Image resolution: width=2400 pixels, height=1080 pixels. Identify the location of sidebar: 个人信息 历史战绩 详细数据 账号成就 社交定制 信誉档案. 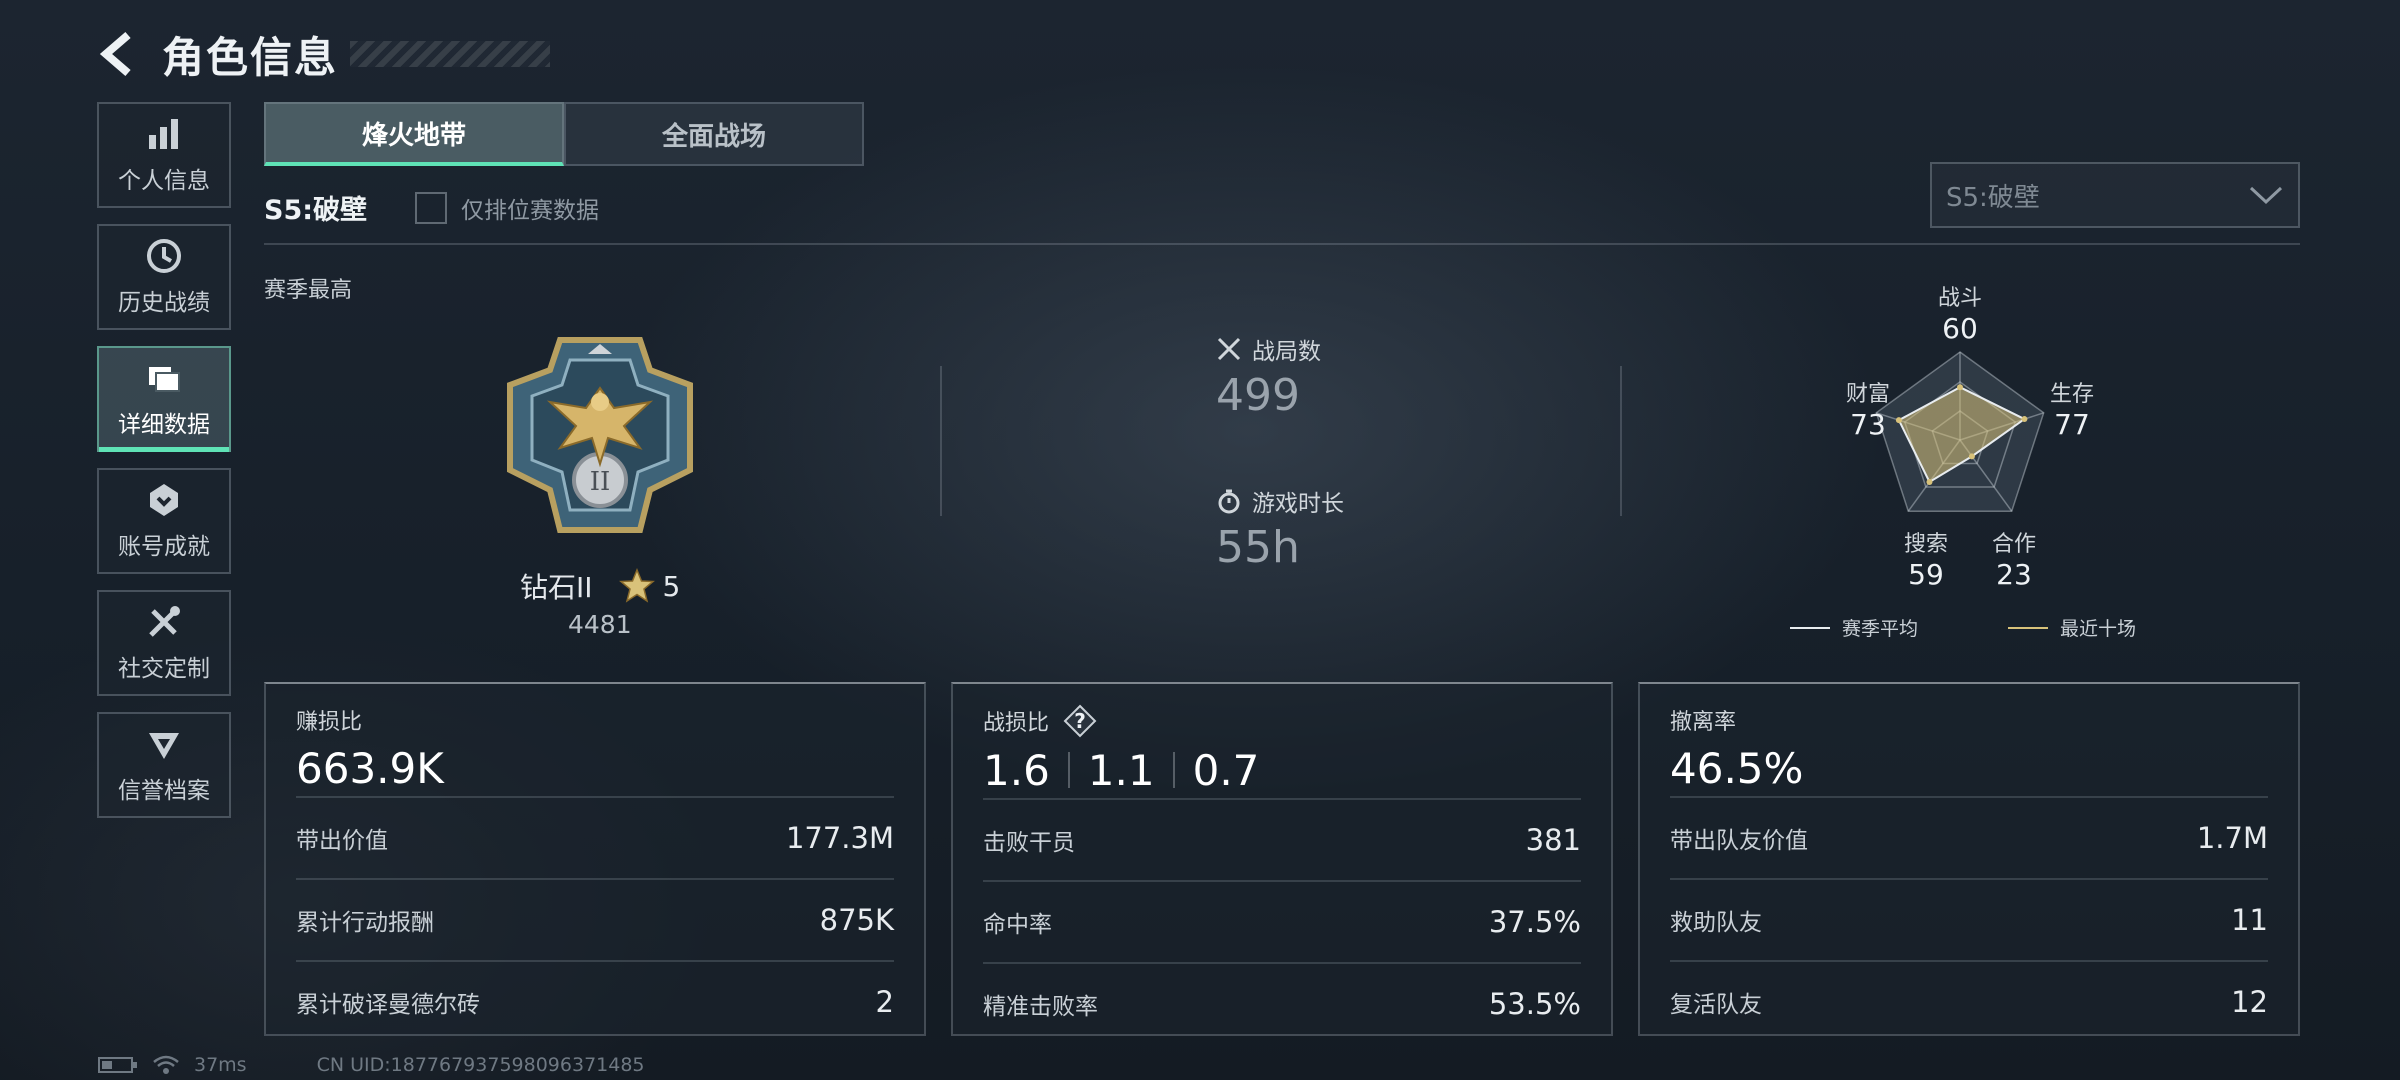
(166, 468).